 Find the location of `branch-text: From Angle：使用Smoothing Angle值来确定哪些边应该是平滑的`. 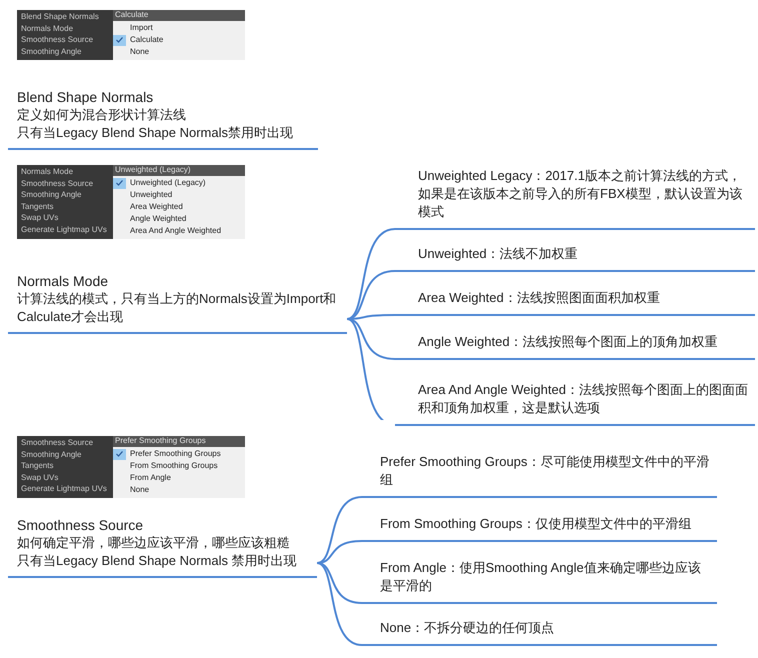

branch-text: From Angle：使用Smoothing Angle值来确定哪些边应该是平滑的 is located at coordinates (541, 577).